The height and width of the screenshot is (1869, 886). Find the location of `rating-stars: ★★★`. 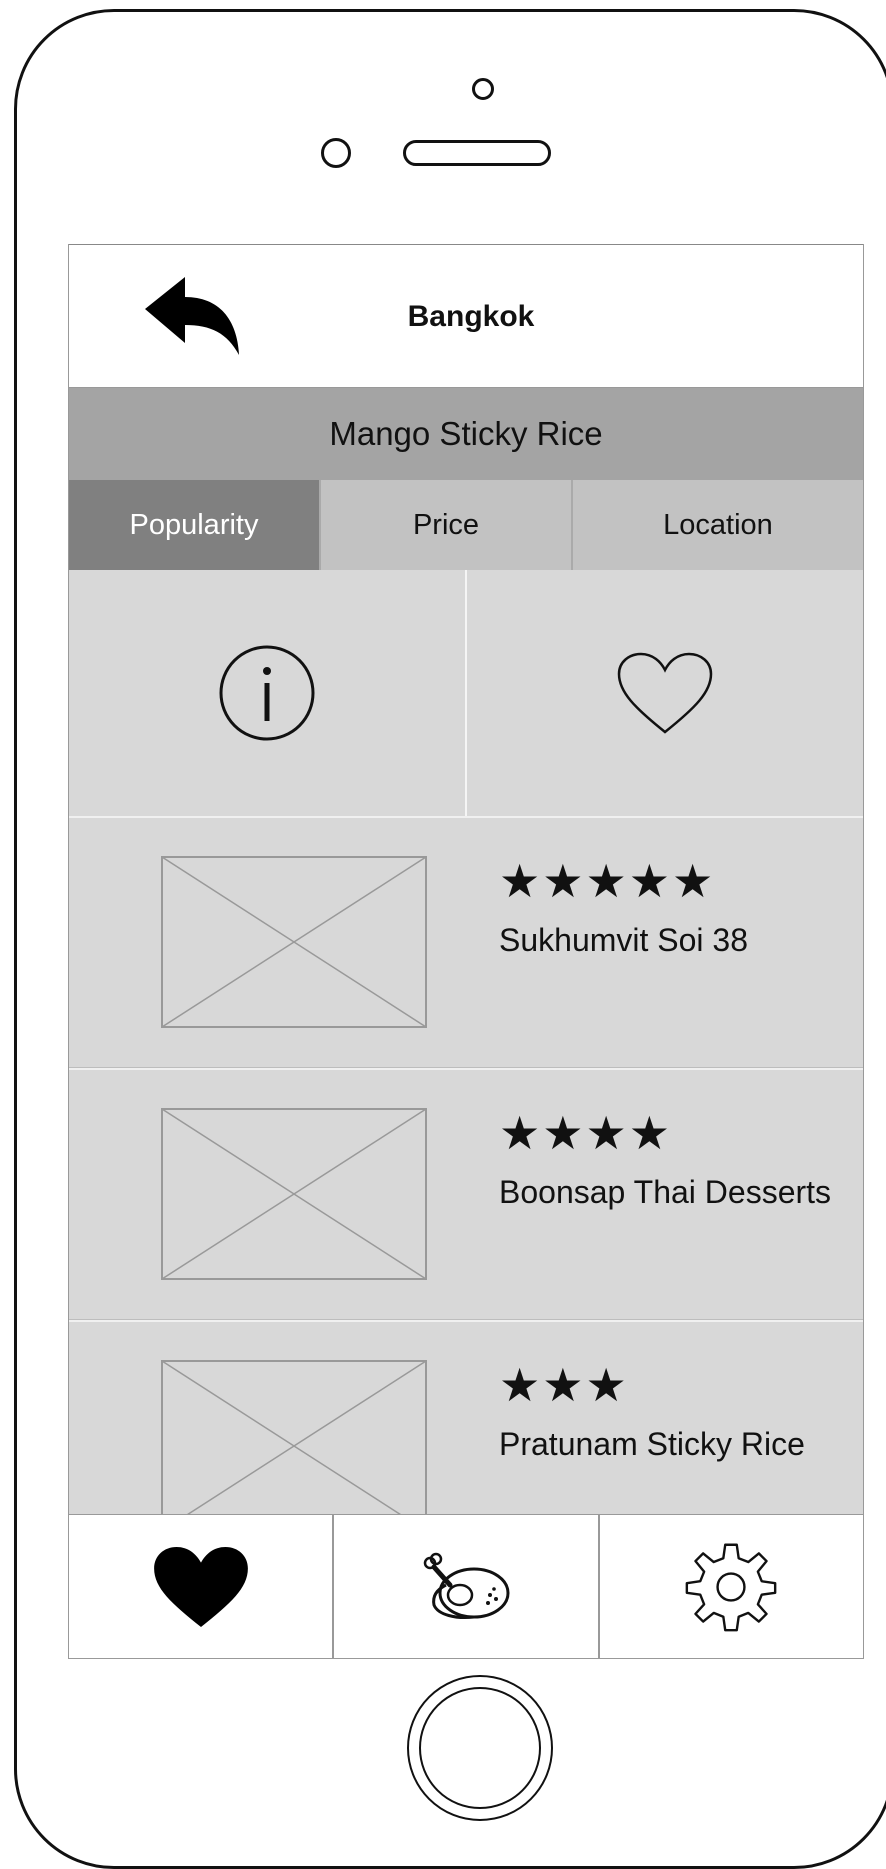

rating-stars: ★★★ is located at coordinates (564, 1385).